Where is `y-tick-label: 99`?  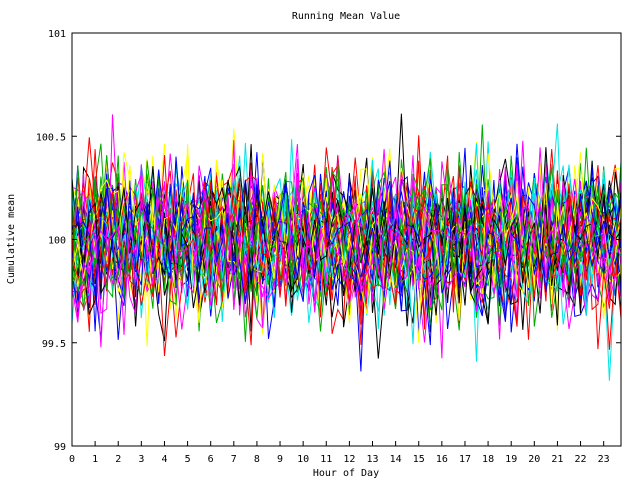 y-tick-label: 99 is located at coordinates (60, 447).